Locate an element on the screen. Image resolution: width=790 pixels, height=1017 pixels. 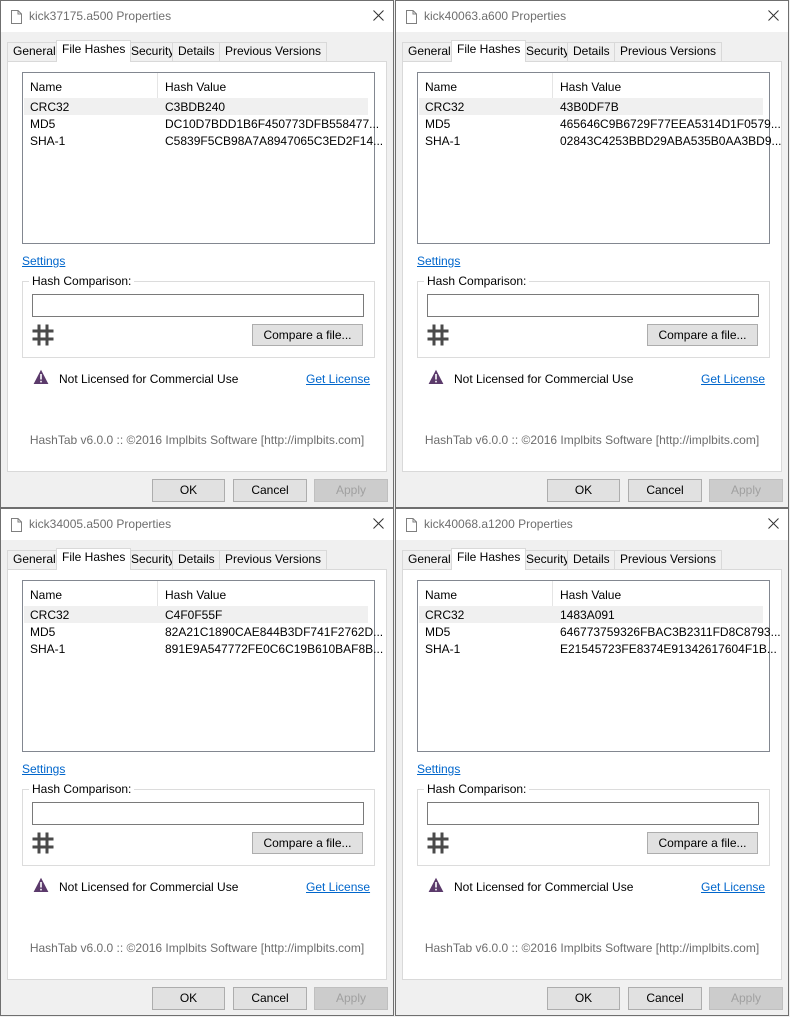
list-item: CRC32 C4F0F55F is located at coordinates (196, 614).